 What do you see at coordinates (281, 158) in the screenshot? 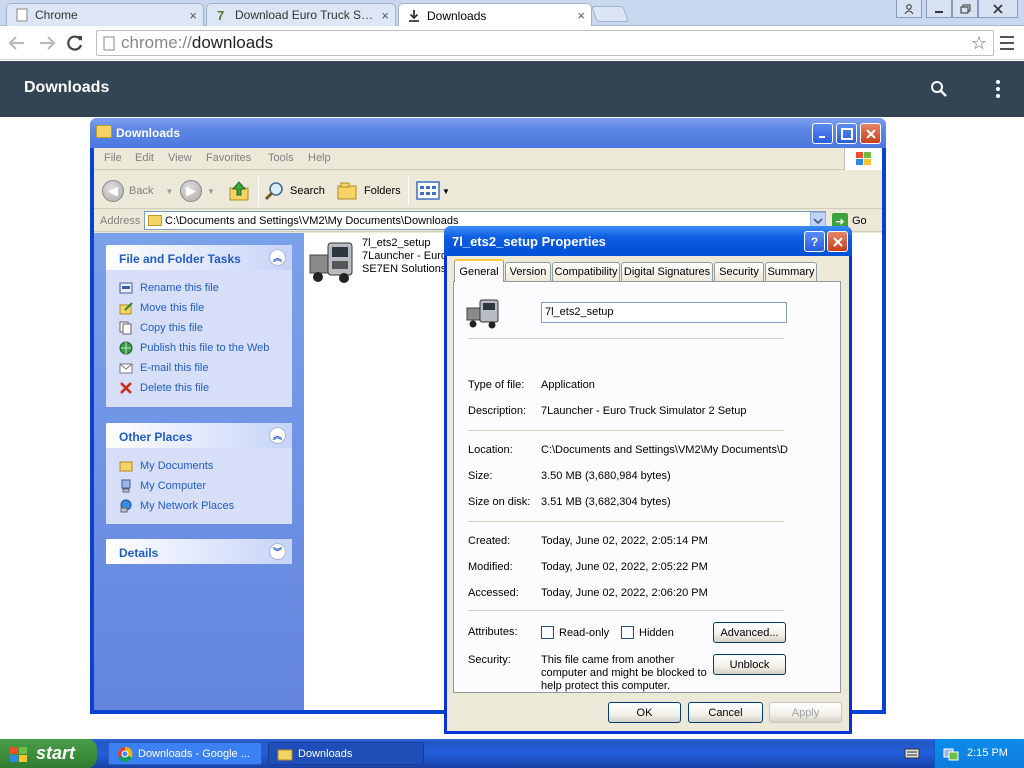
I see `menu-tools: Tools` at bounding box center [281, 158].